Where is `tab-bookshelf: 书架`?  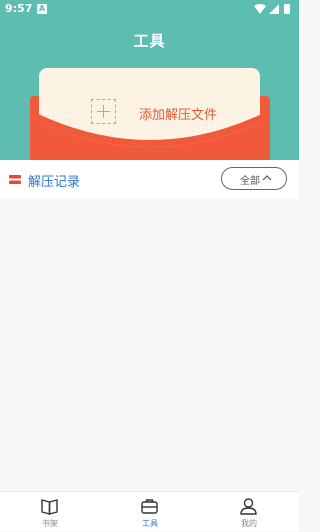 tab-bookshelf: 书架 is located at coordinates (50, 512).